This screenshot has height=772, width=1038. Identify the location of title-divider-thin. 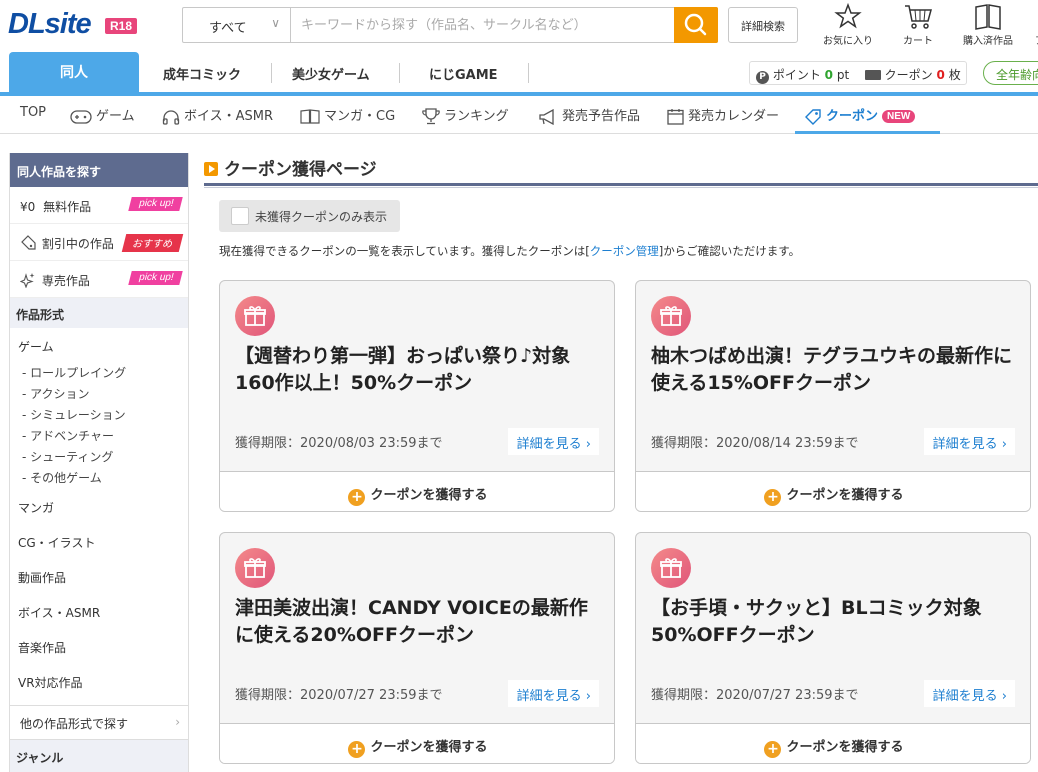
(621, 187).